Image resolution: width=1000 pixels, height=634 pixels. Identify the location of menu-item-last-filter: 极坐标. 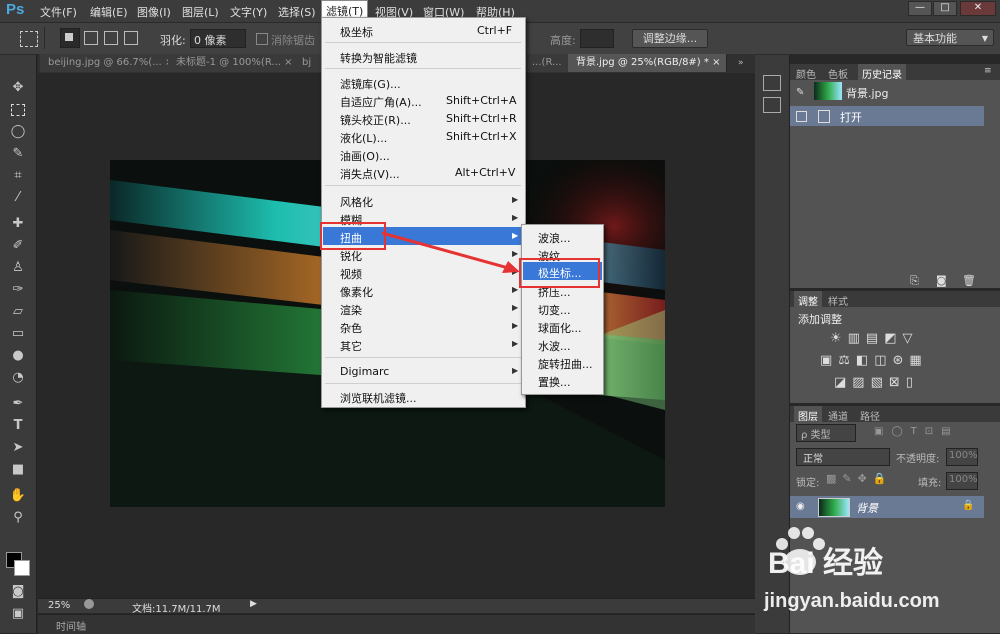
(356, 32).